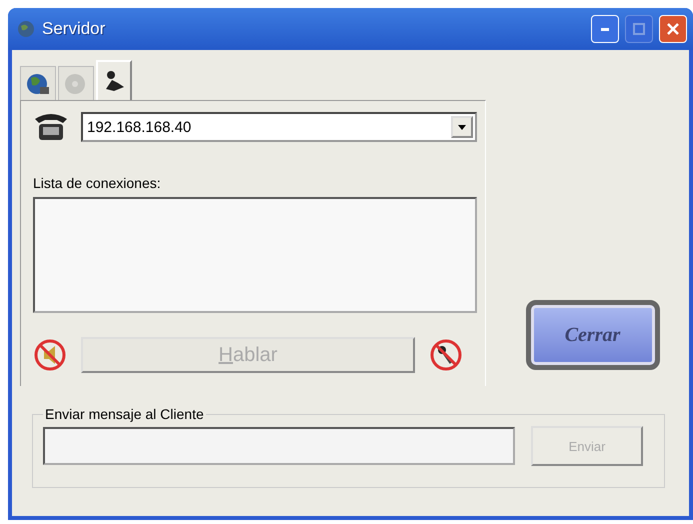 The image size is (693, 524). What do you see at coordinates (462, 127) in the screenshot?
I see `caret-icon` at bounding box center [462, 127].